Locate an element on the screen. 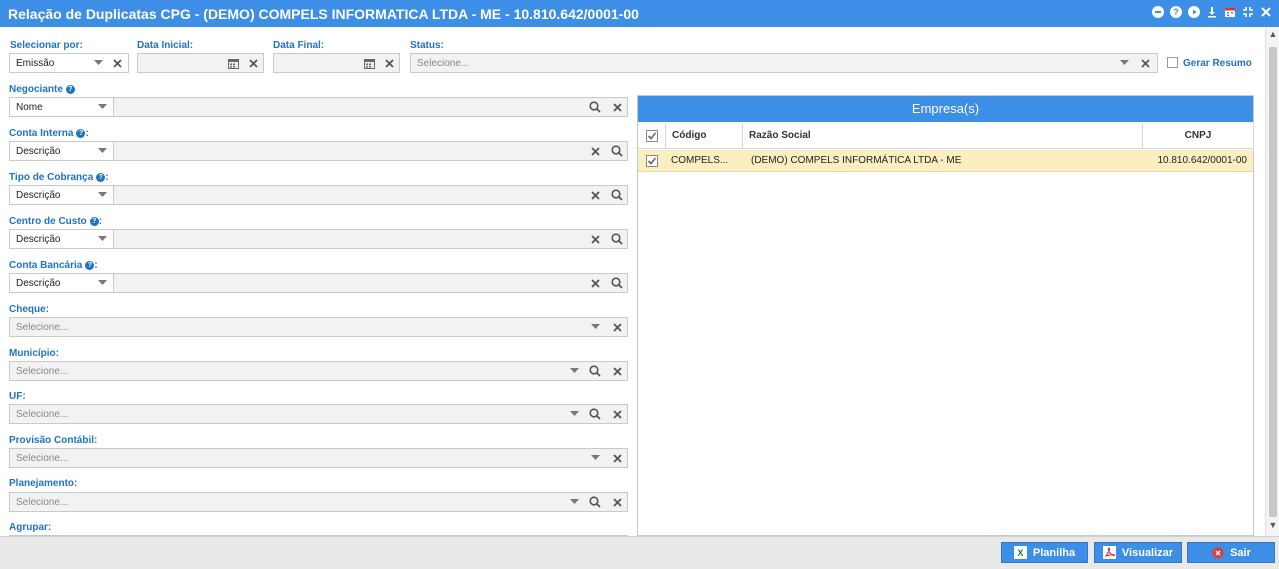  select-all-cell is located at coordinates (652, 136).